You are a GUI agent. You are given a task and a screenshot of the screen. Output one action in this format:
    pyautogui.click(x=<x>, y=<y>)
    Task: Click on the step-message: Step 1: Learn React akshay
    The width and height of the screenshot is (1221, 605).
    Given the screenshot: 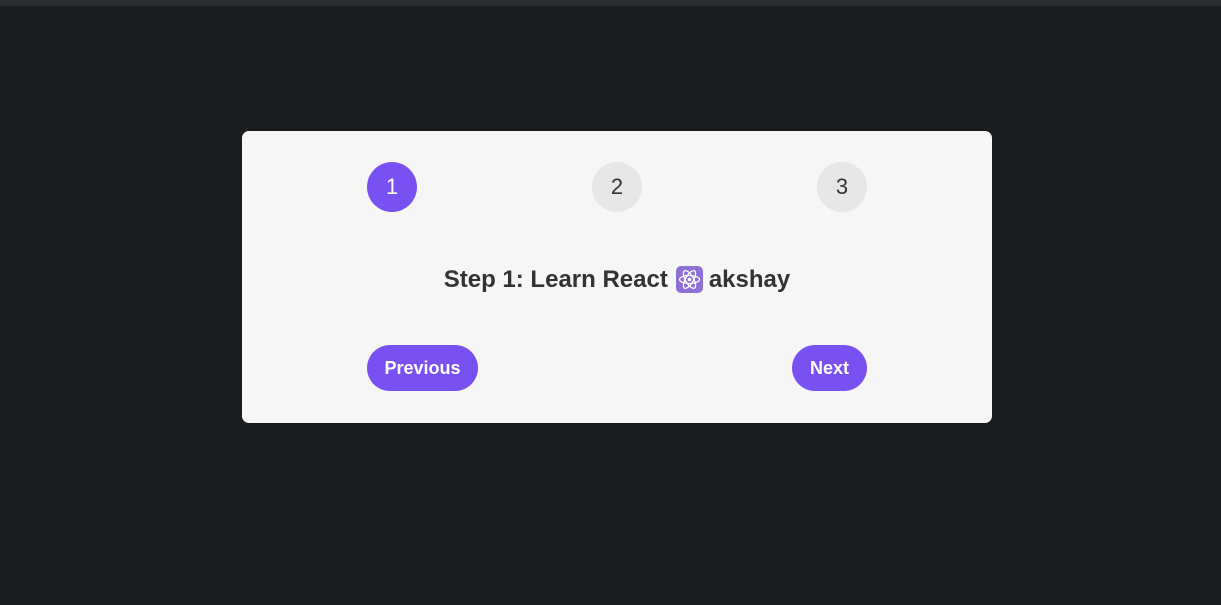 What is the action you would take?
    pyautogui.click(x=617, y=283)
    